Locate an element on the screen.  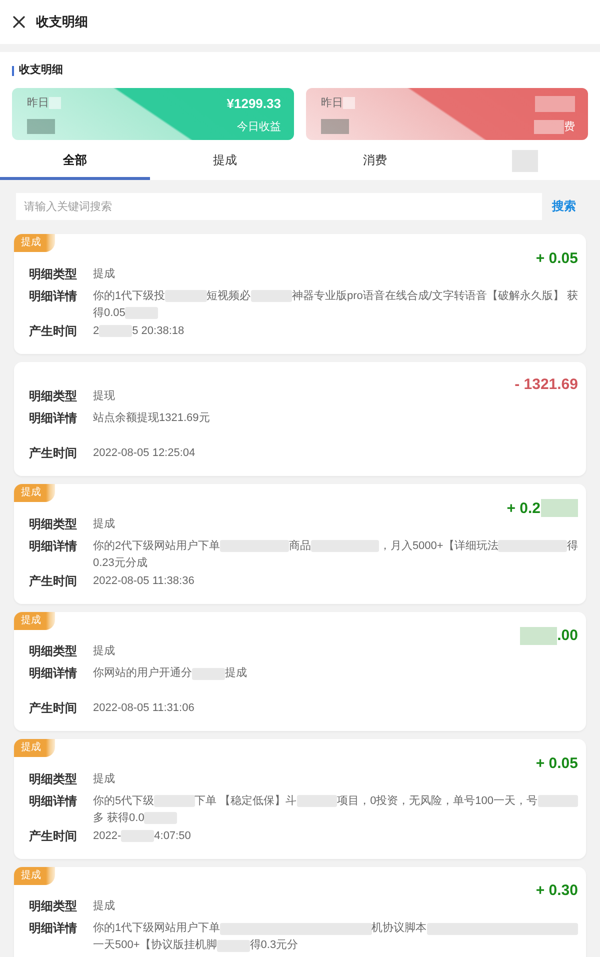
close-icon is located at coordinates (19, 22).